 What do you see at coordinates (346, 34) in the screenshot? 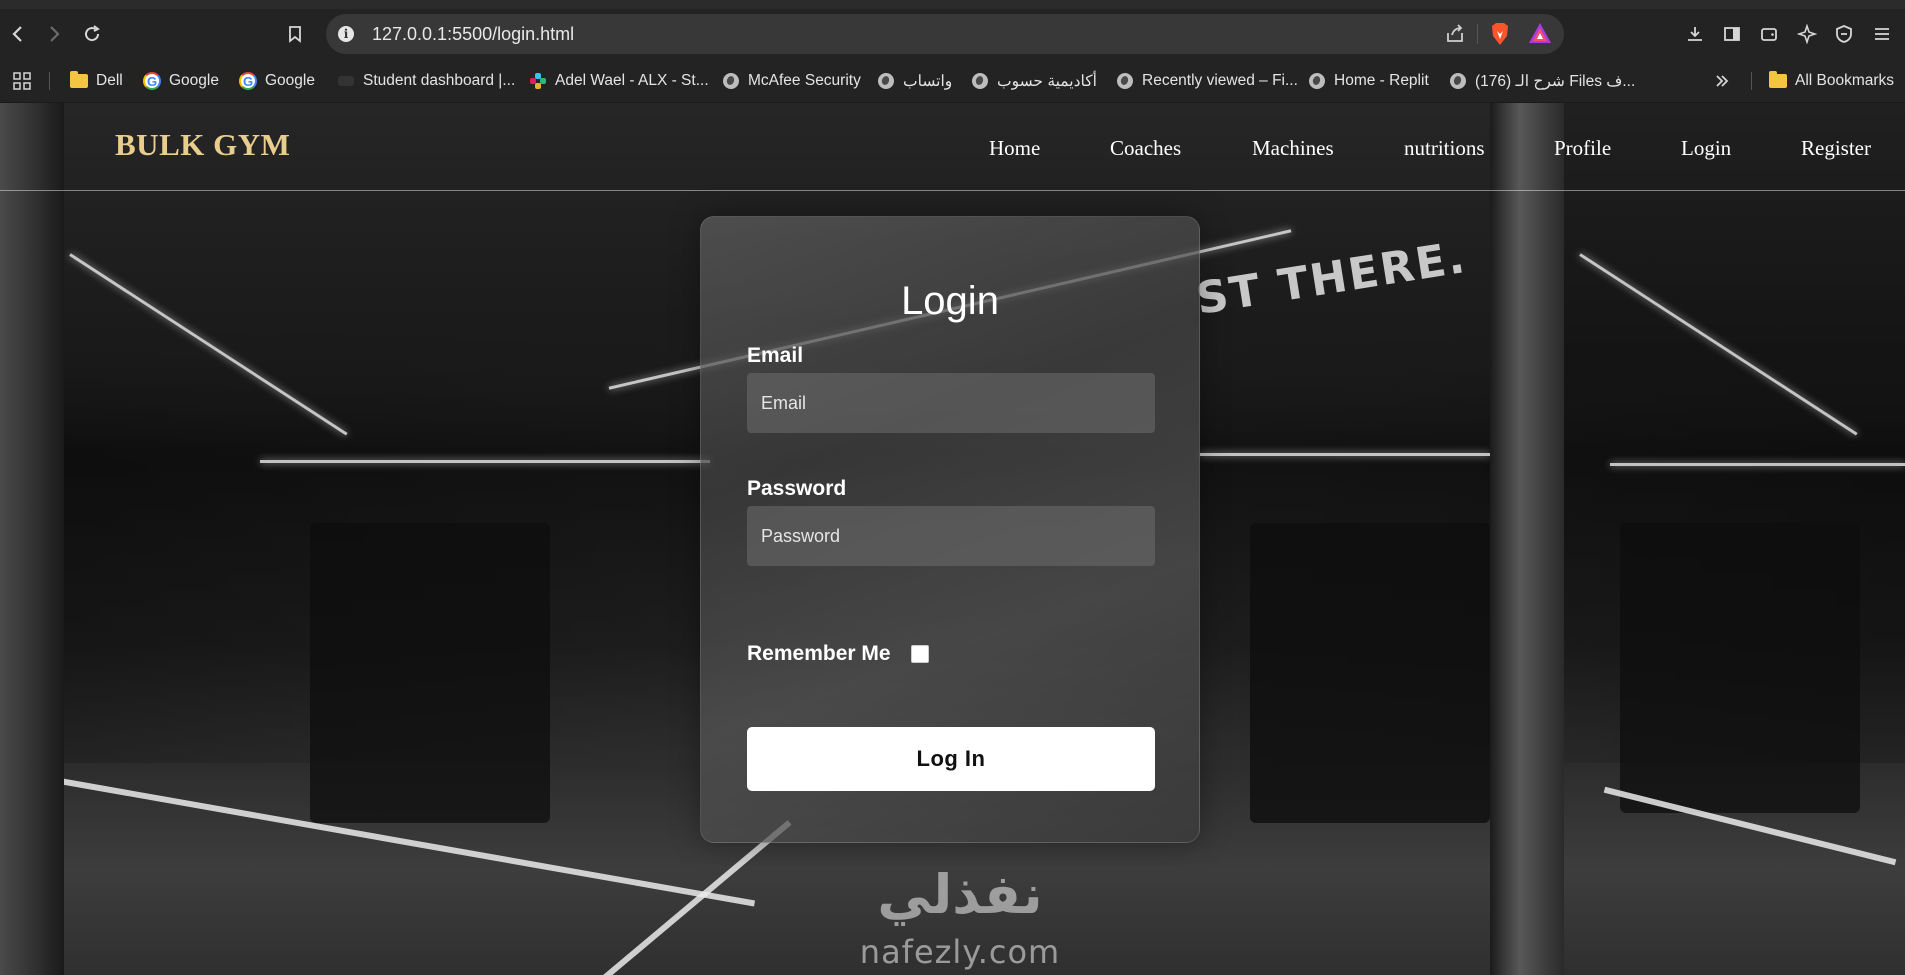
I see `site-info-icon: i` at bounding box center [346, 34].